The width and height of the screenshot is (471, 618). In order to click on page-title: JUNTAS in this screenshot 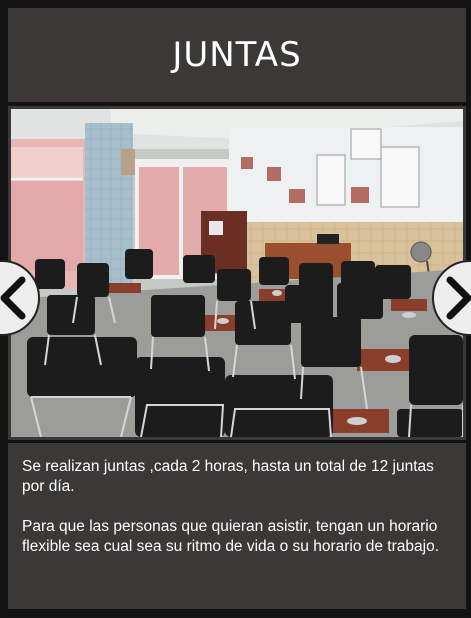, I will do `click(237, 55)`.